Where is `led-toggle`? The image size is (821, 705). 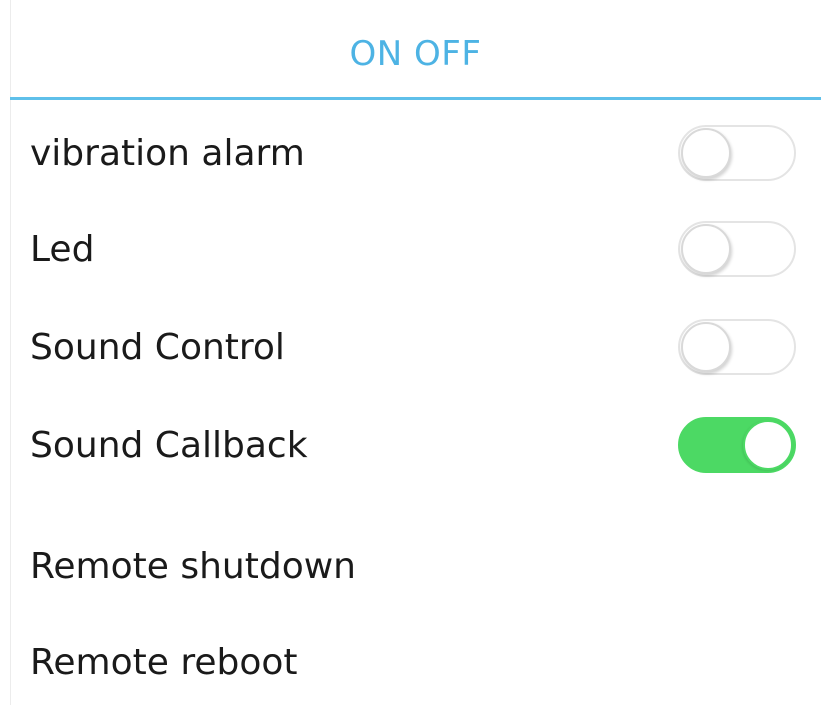 led-toggle is located at coordinates (737, 249).